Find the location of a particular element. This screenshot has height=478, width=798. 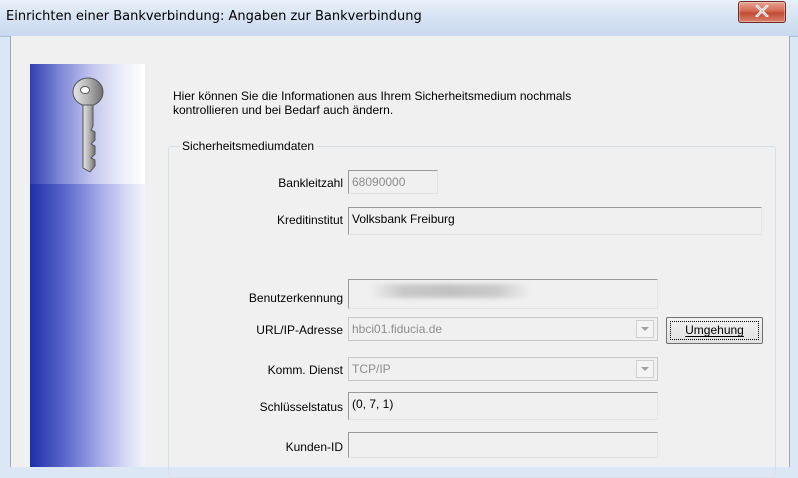

url-dropdown-button is located at coordinates (645, 329).